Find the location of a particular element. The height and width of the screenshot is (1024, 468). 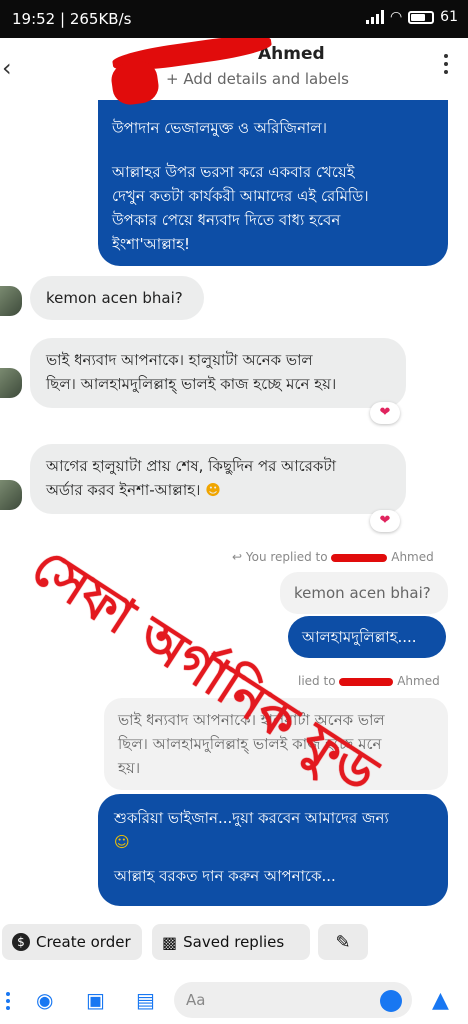

message-line: দেখুন কতটা কার্যকরী আমাদের এই রেমিডি। is located at coordinates (240, 196).